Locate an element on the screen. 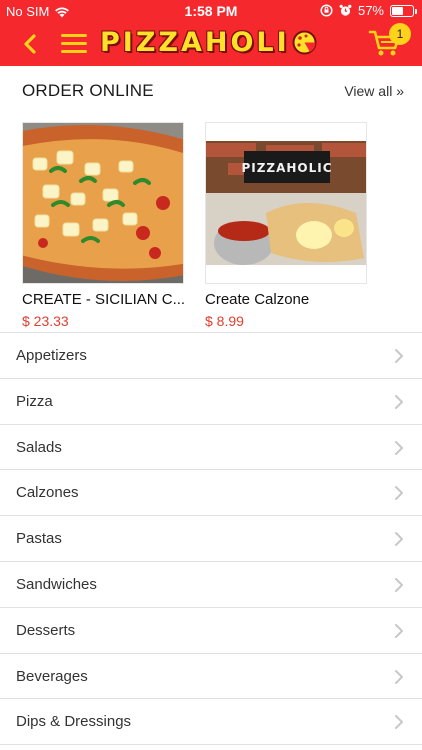 The width and height of the screenshot is (422, 750). category-label: Dips & Dressings is located at coordinates (74, 722).